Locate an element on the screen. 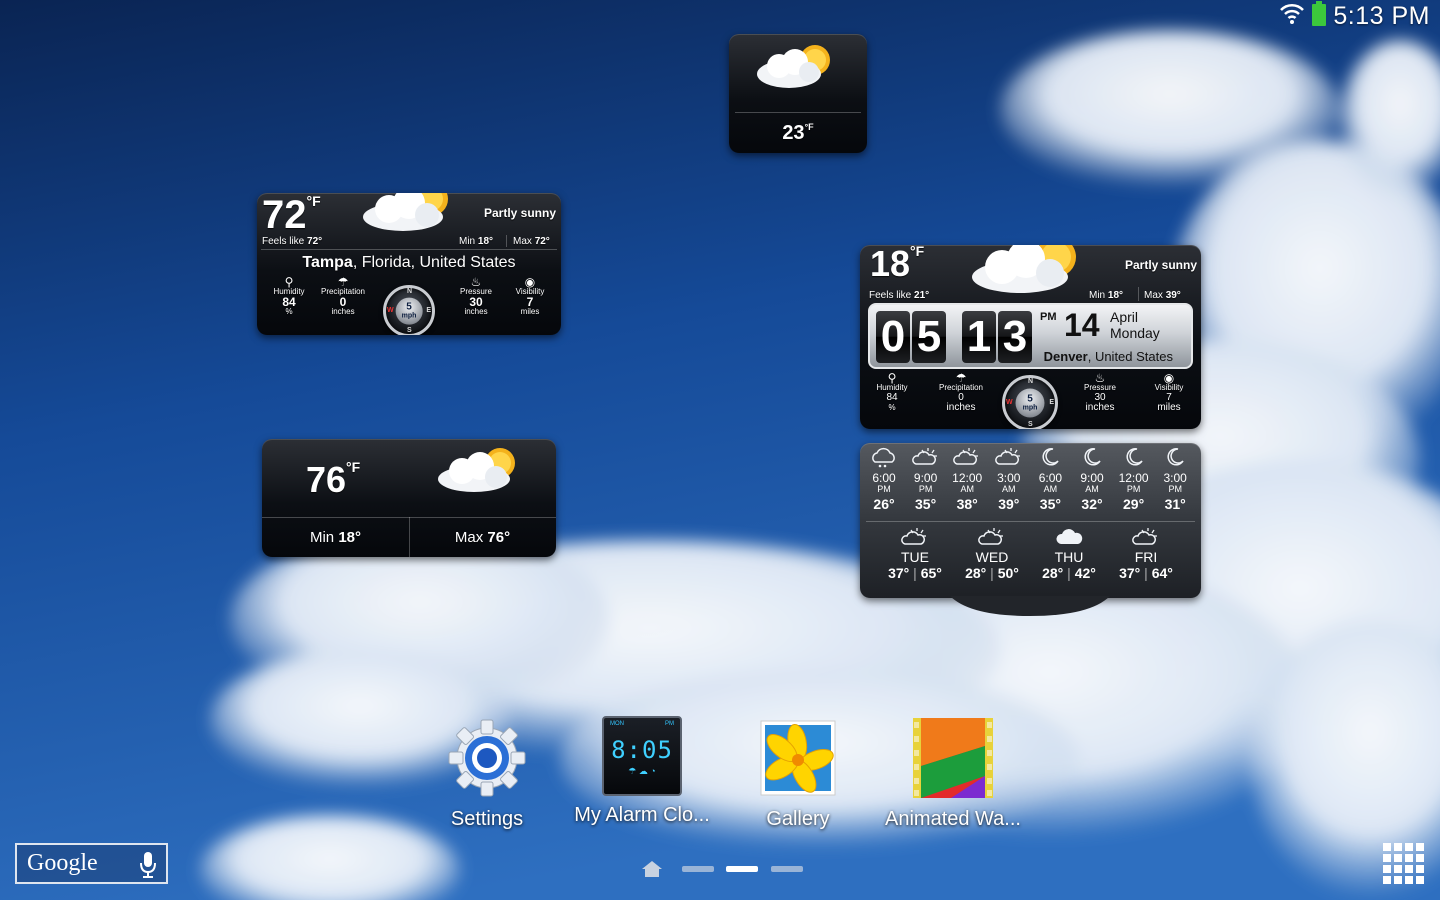 This screenshot has width=1440, height=900. denver-pressure: ♨ Pressure 30 inches is located at coordinates (1100, 392).